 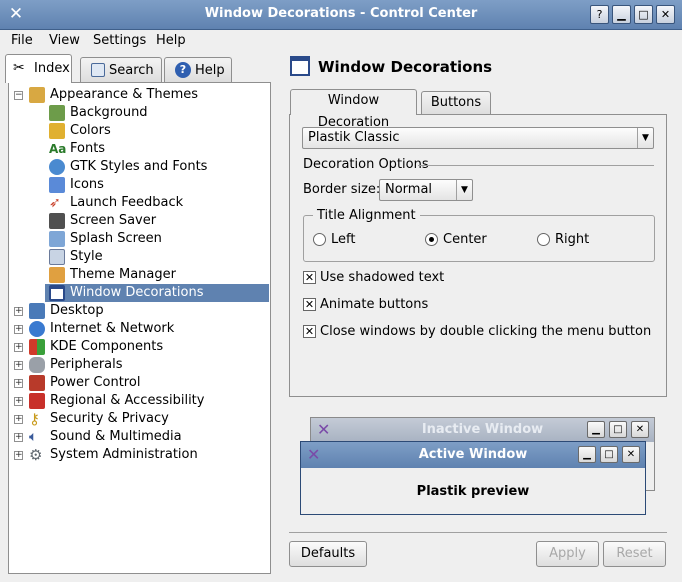 I want to click on tree-item-internet: + Internet & Network, so click(x=139, y=329).